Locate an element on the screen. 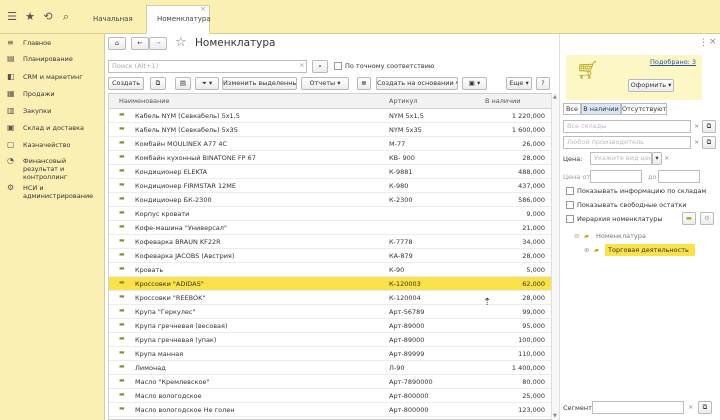 The image size is (720, 420). cell-article: К-980 is located at coordinates (399, 186).